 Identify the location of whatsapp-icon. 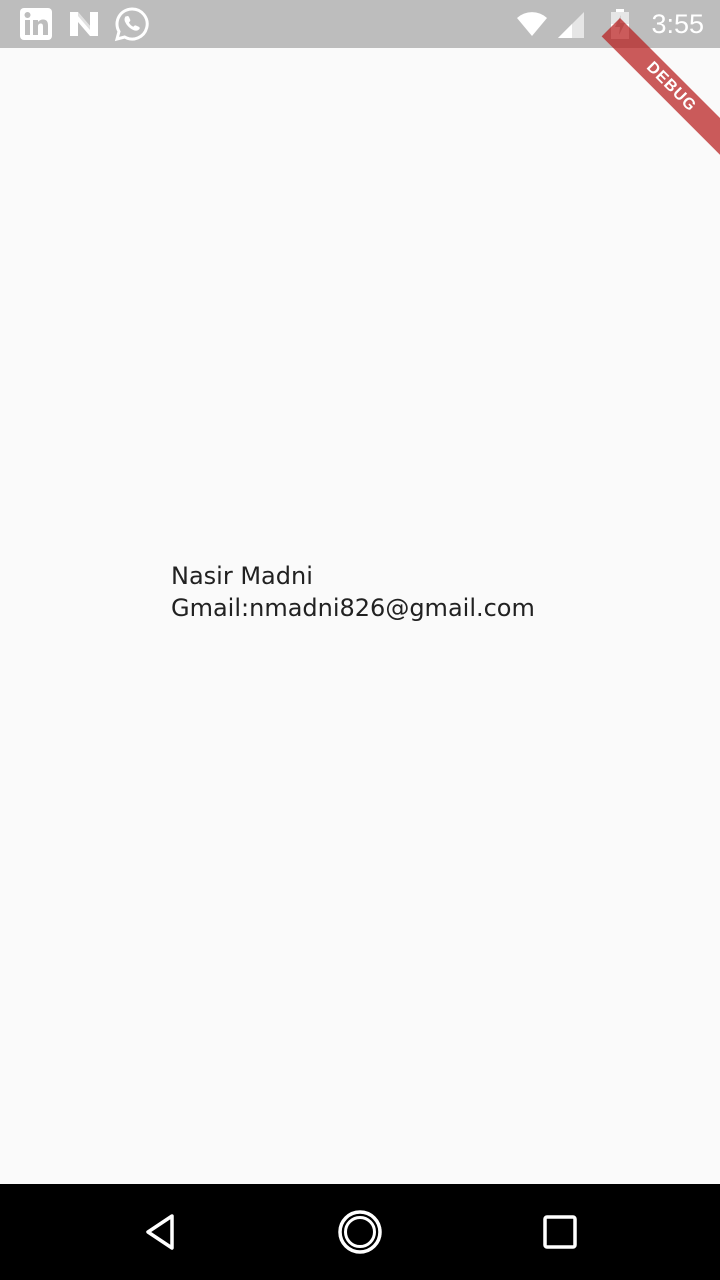
(132, 24).